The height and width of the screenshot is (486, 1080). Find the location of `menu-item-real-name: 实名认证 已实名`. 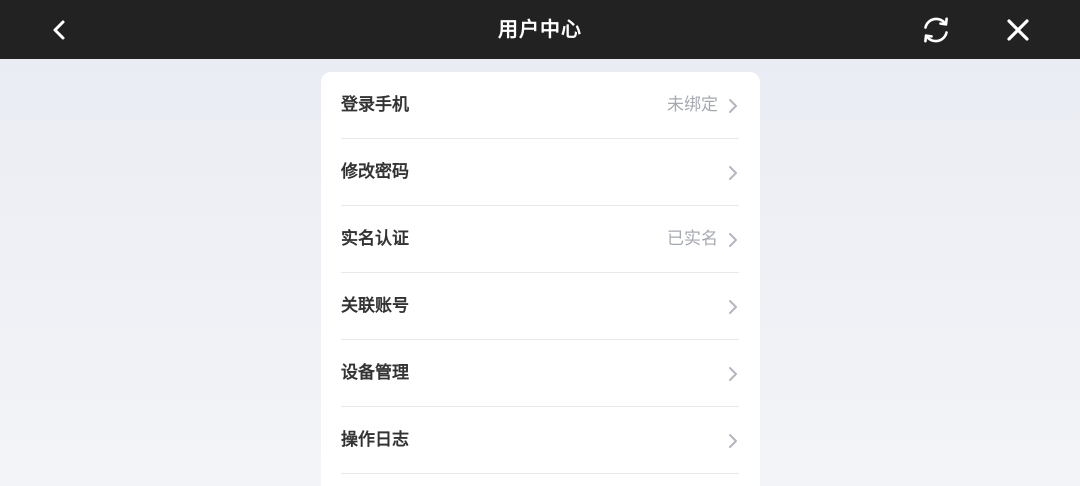

menu-item-real-name: 实名认证 已实名 is located at coordinates (540, 239).